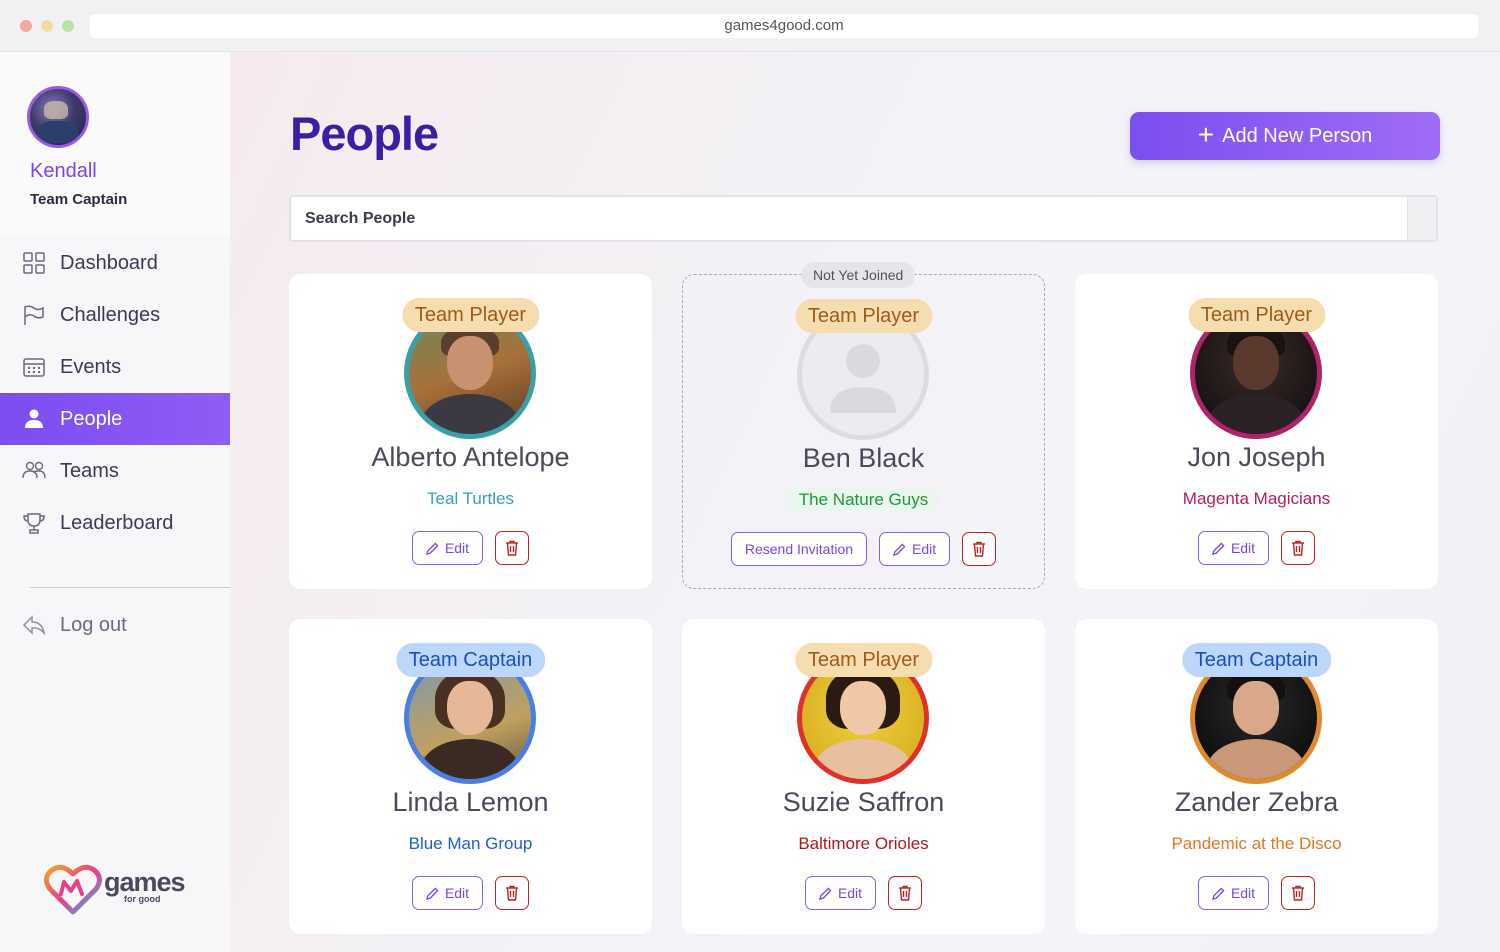  Describe the element at coordinates (849, 218) in the screenshot. I see `search-input: Search People` at that location.